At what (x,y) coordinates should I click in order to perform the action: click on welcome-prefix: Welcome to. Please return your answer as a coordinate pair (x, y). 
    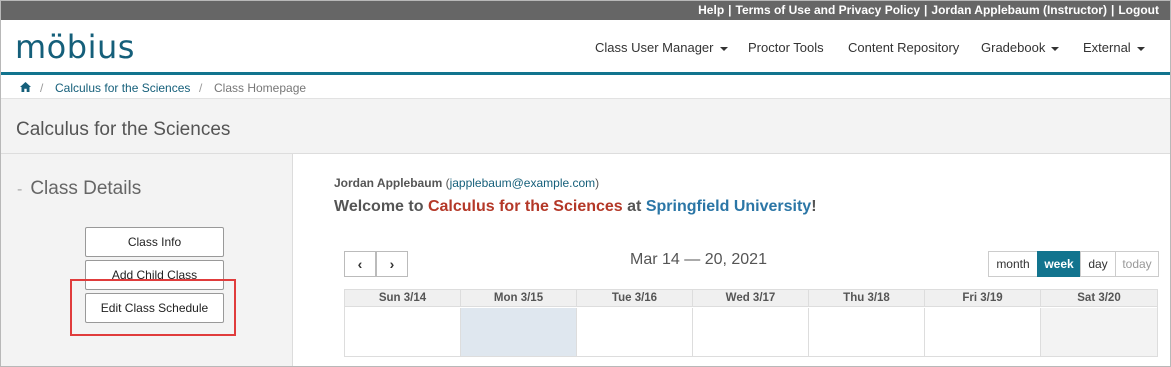
    Looking at the image, I should click on (379, 206).